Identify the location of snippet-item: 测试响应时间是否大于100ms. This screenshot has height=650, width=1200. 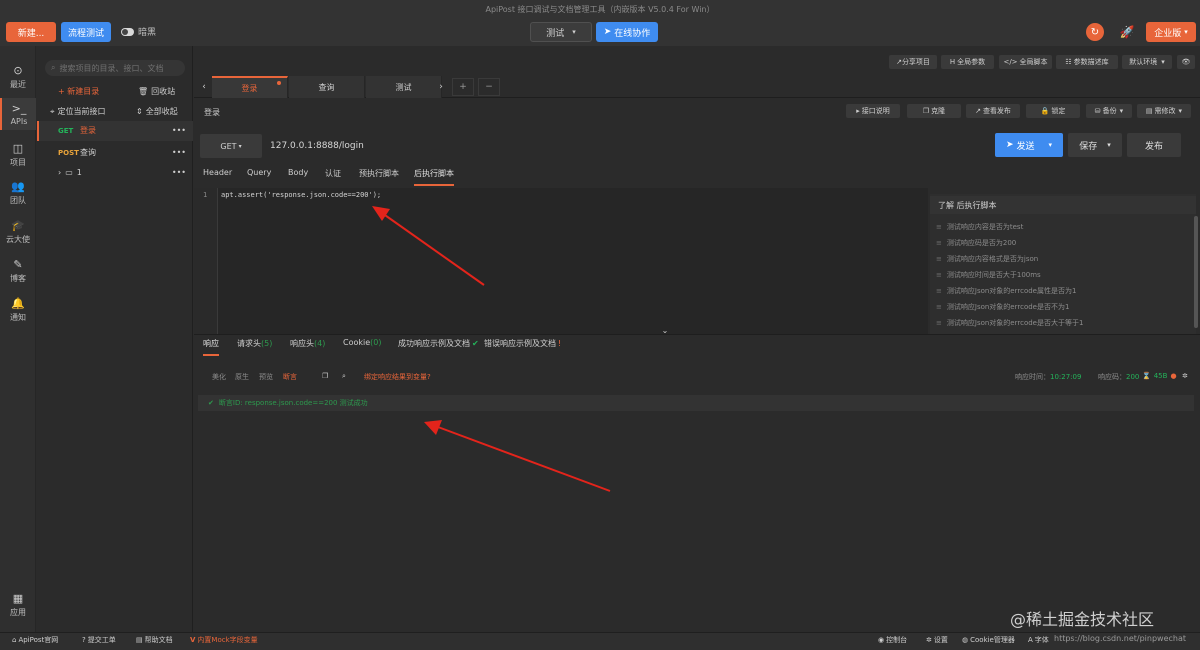
(988, 275).